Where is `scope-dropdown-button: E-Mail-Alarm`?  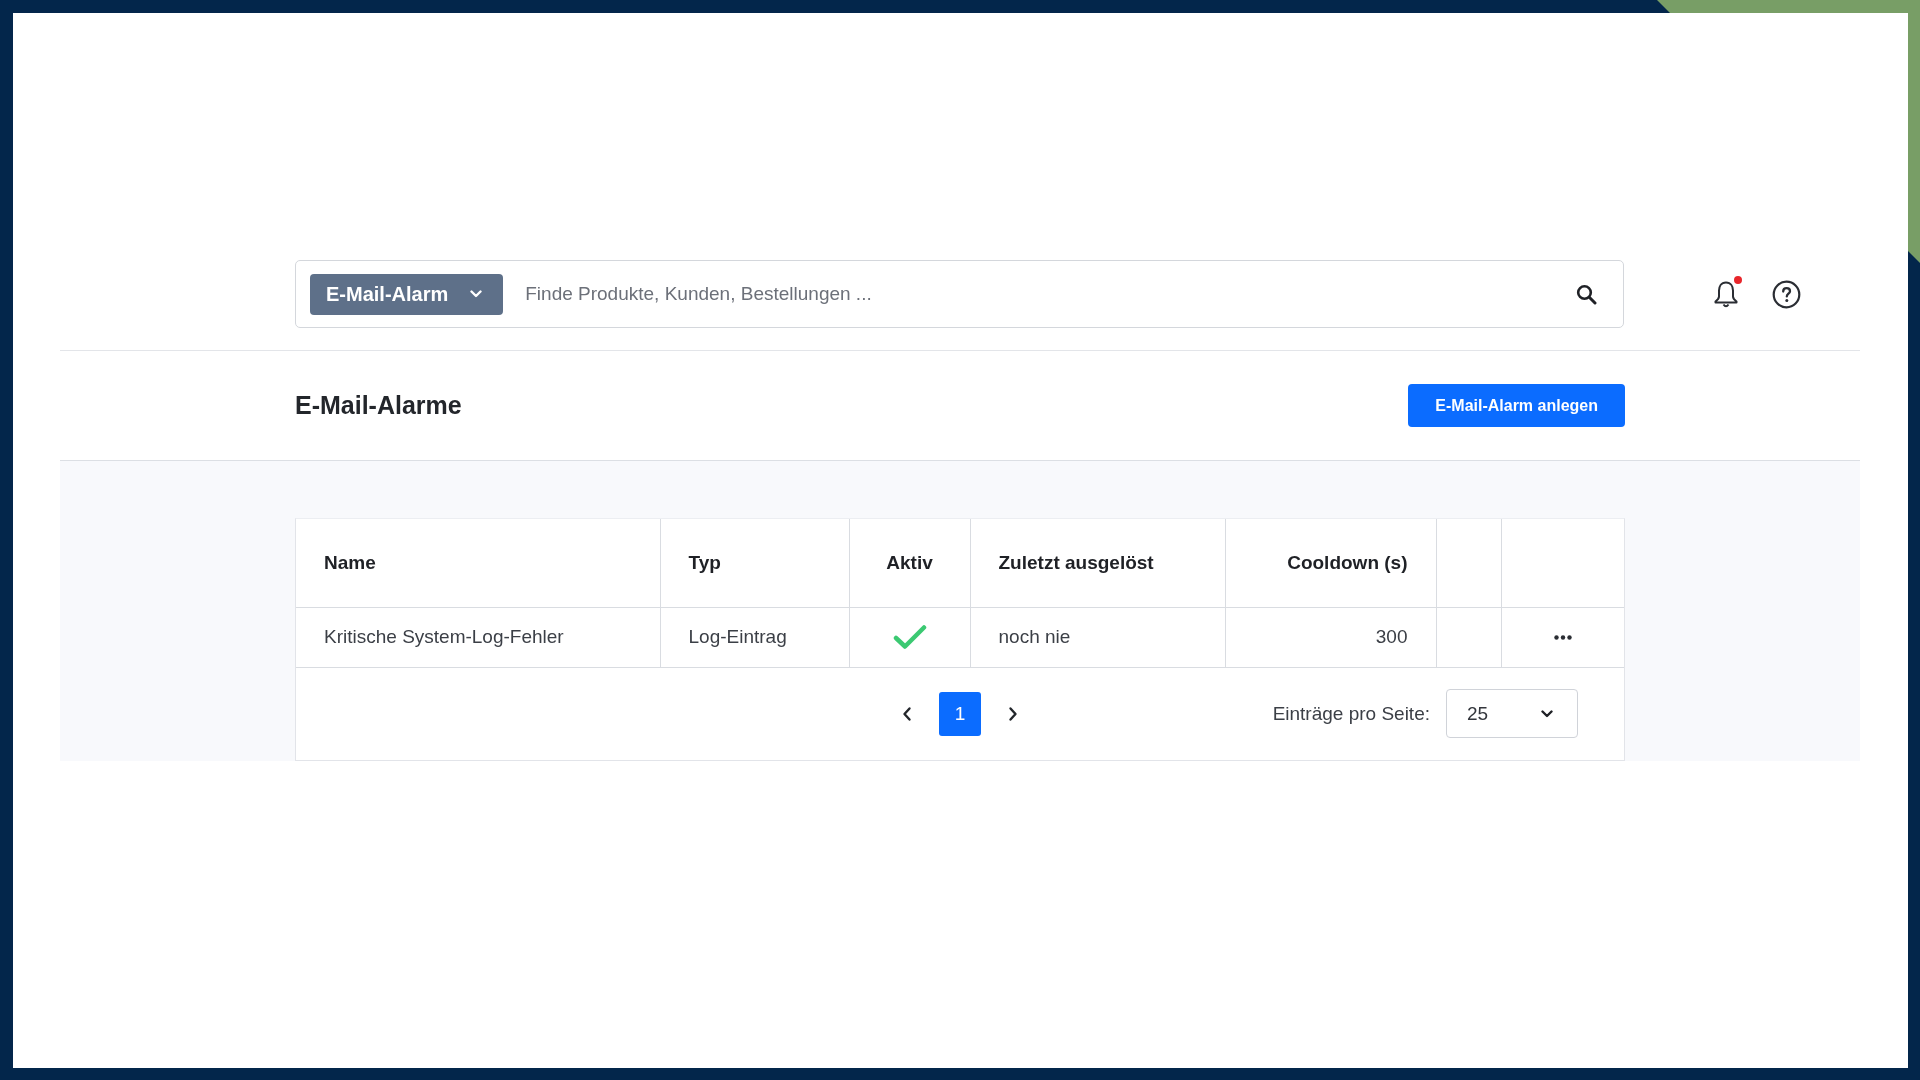 scope-dropdown-button: E-Mail-Alarm is located at coordinates (407, 294).